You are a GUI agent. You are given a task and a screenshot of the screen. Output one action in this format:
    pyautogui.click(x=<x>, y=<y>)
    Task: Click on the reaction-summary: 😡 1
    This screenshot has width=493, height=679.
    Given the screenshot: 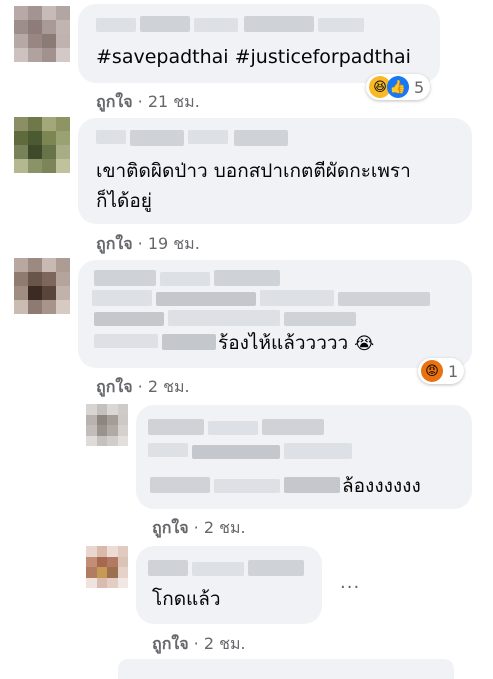 What is the action you would take?
    pyautogui.click(x=441, y=371)
    